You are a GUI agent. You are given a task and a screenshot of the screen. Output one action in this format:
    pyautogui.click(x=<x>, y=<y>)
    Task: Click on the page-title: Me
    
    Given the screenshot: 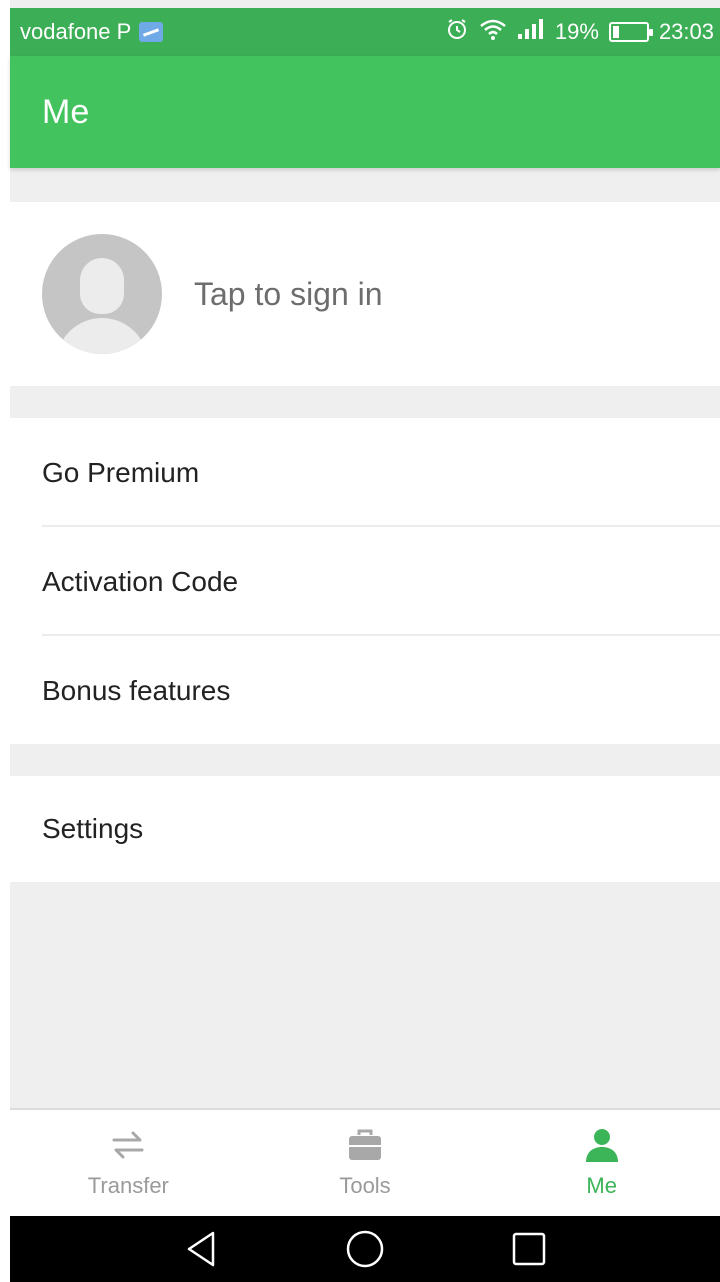 What is the action you would take?
    pyautogui.click(x=66, y=111)
    